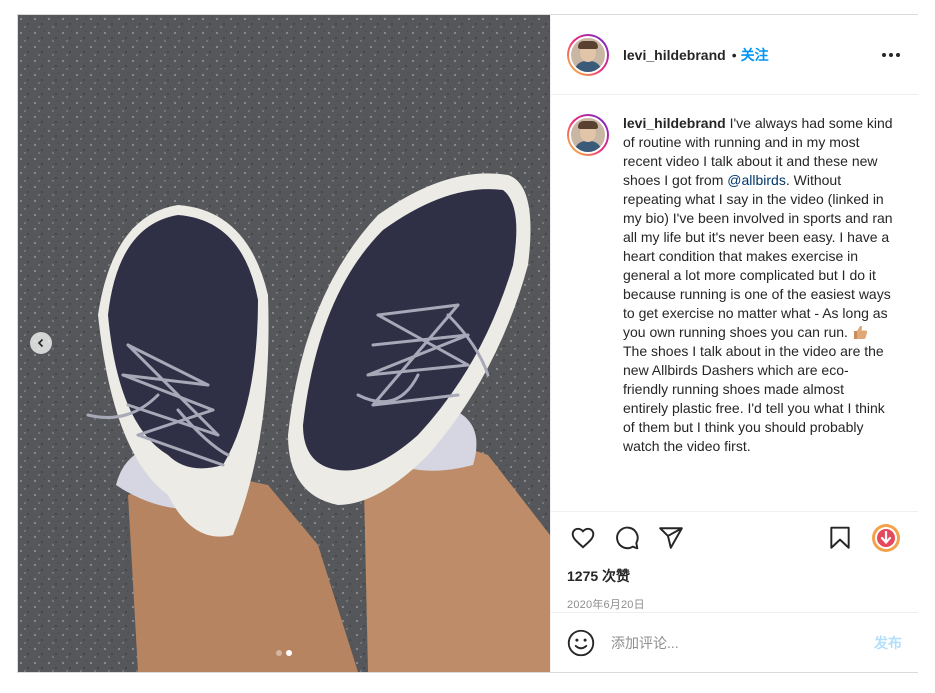  I want to click on bookmark-icon, so click(840, 537).